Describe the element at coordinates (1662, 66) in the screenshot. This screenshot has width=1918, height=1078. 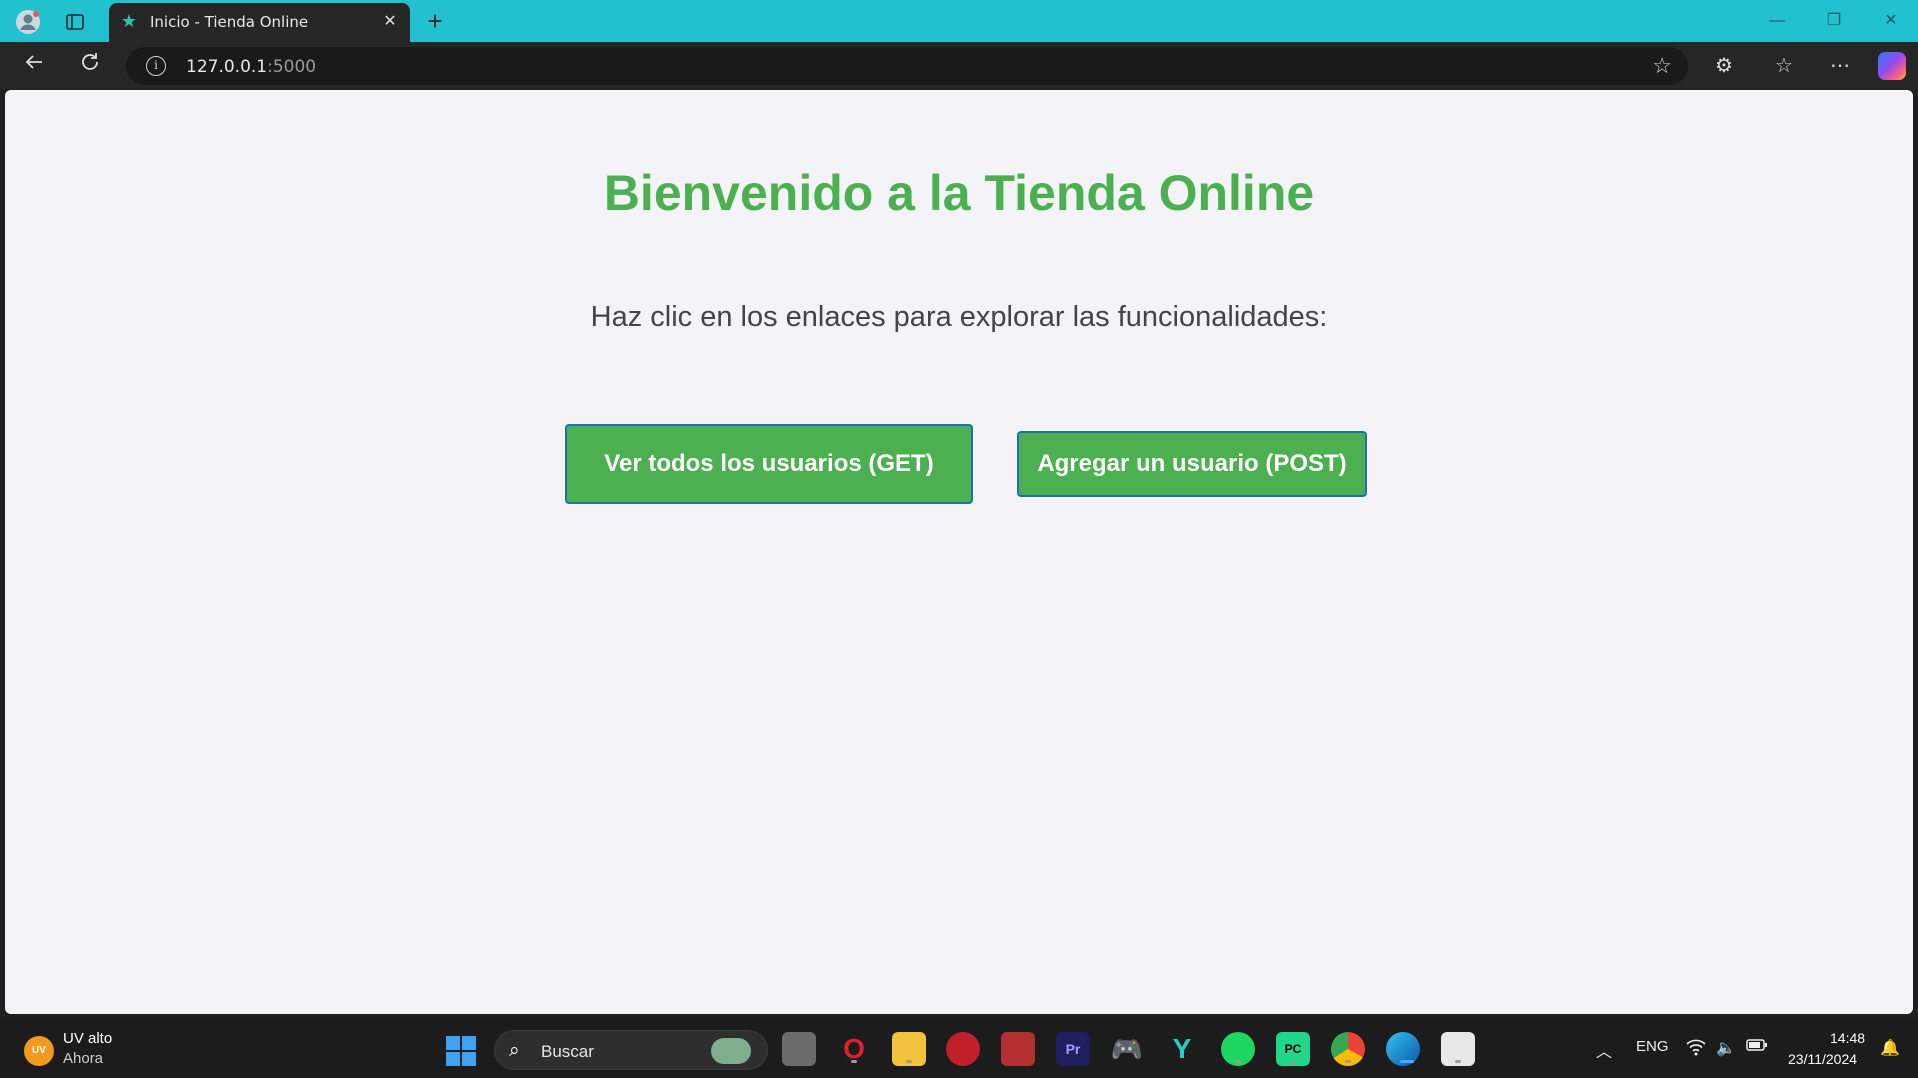
I see `favorite-star-icon: ☆` at that location.